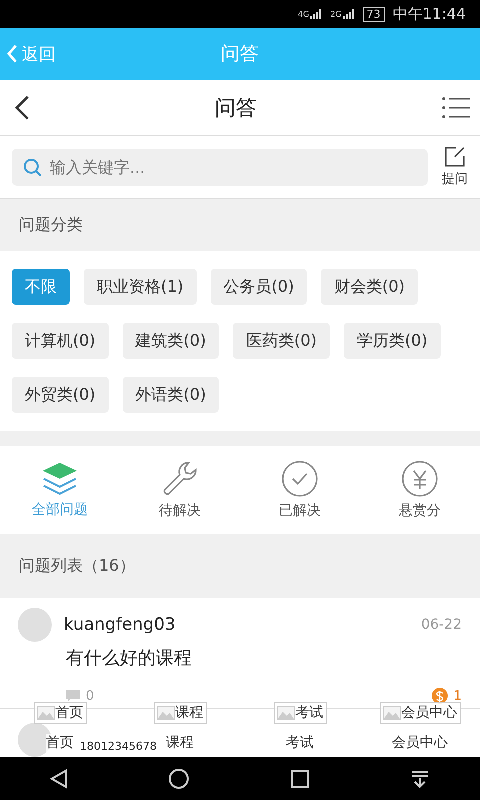 The image size is (480, 800). I want to click on question-text: 有什么好的课程, so click(264, 658).